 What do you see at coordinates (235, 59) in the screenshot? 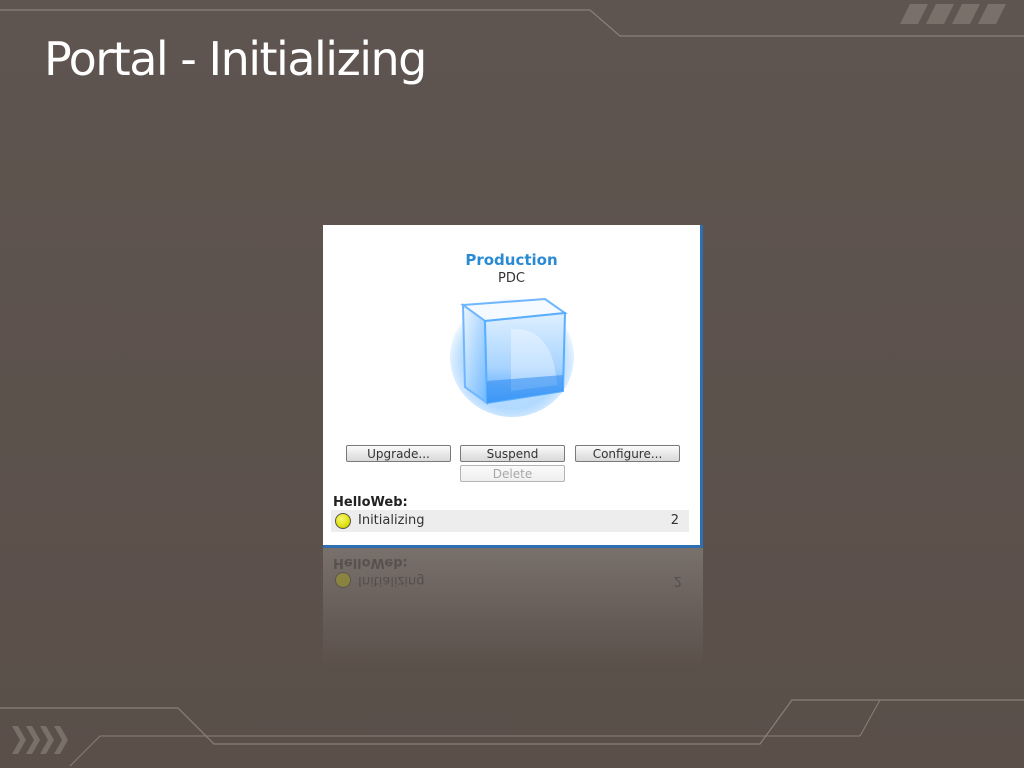
I see `slide-title: Portal - Initializing` at bounding box center [235, 59].